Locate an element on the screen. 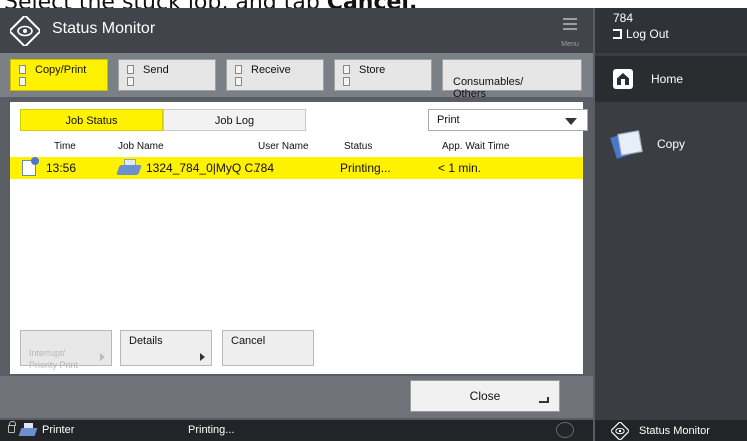 The image size is (747, 441). details-label: Details is located at coordinates (146, 341).